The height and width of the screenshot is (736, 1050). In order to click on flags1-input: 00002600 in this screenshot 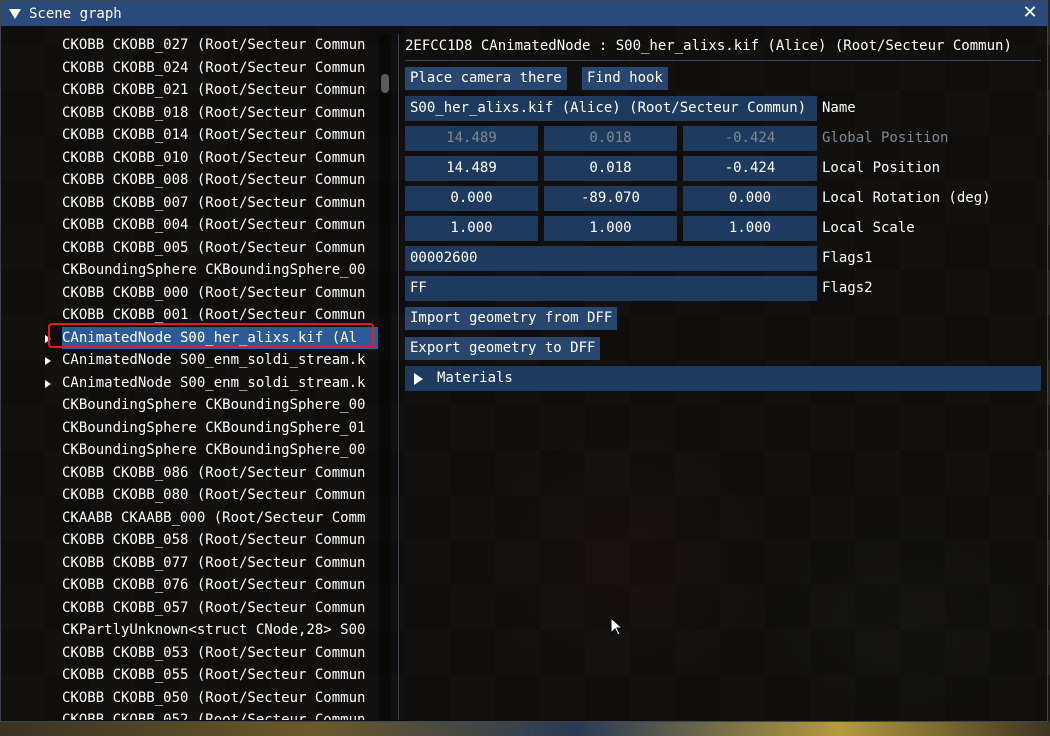, I will do `click(611, 258)`.